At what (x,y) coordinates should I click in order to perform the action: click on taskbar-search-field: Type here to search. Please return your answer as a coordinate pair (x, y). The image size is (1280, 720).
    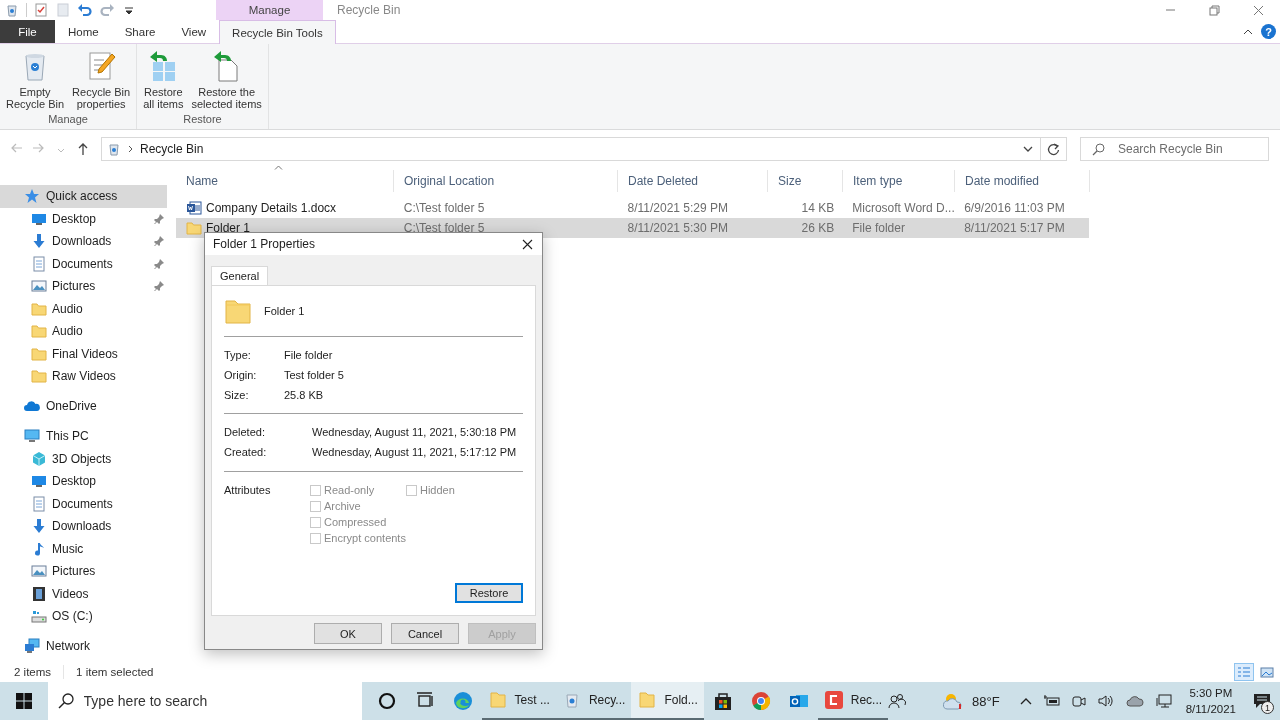
    Looking at the image, I should click on (204, 701).